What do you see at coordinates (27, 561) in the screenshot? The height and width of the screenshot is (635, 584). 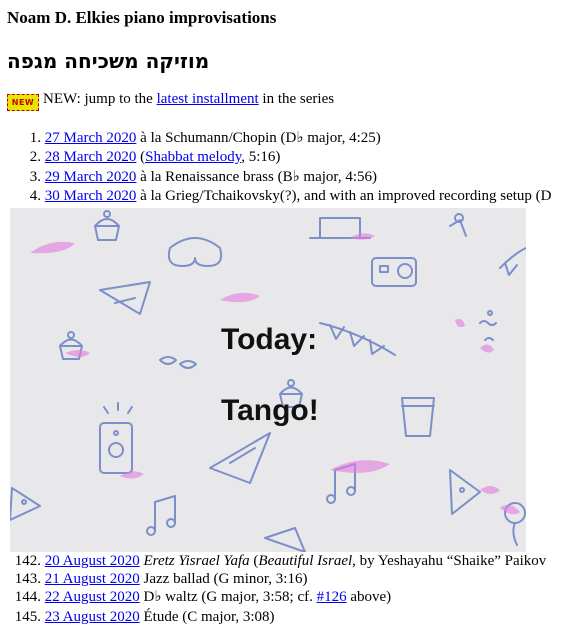 I see `item-number: 142.` at bounding box center [27, 561].